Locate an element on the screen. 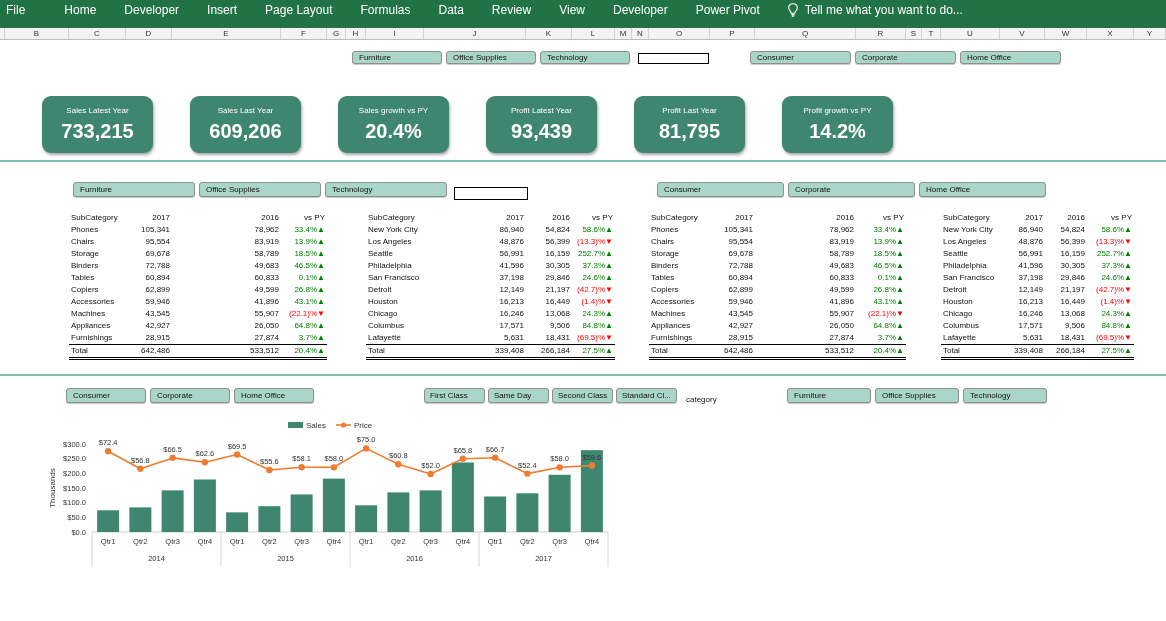 Image resolution: width=1166 pixels, height=621 pixels. column-header: Q is located at coordinates (805, 33).